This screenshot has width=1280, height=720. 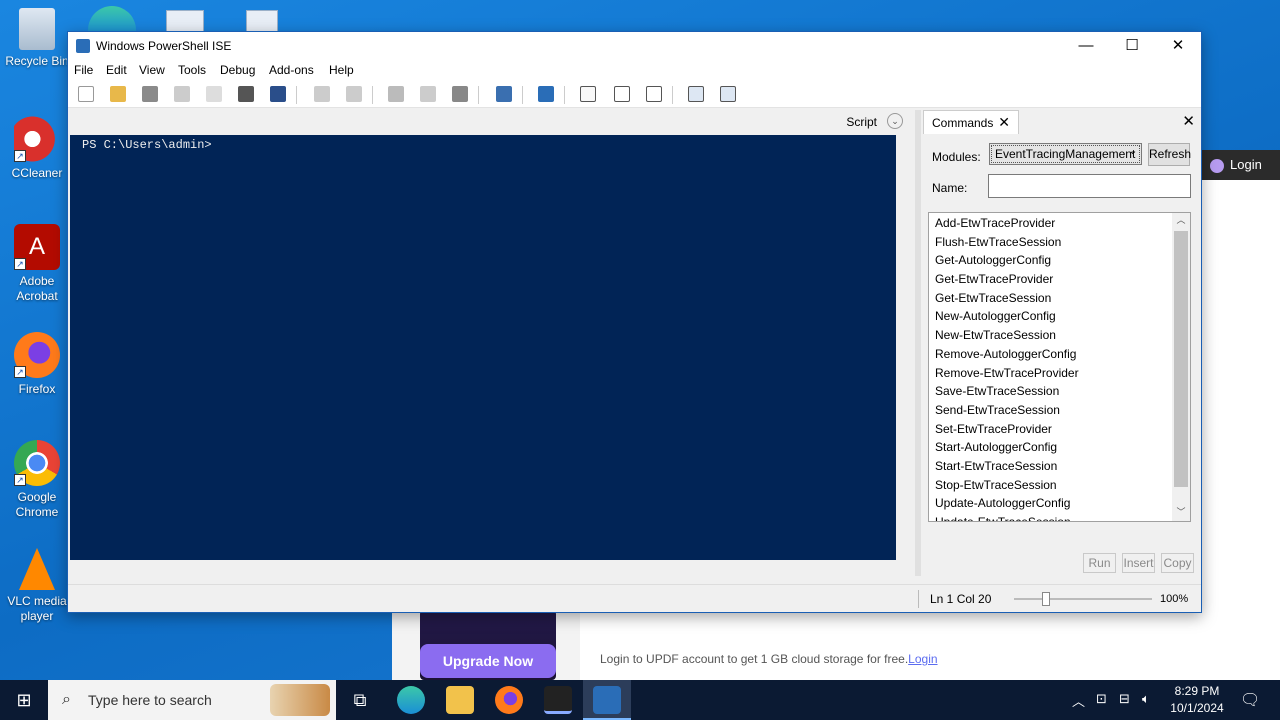 I want to click on desktop-icon-firefox: ↗ Firefox, so click(x=37, y=364).